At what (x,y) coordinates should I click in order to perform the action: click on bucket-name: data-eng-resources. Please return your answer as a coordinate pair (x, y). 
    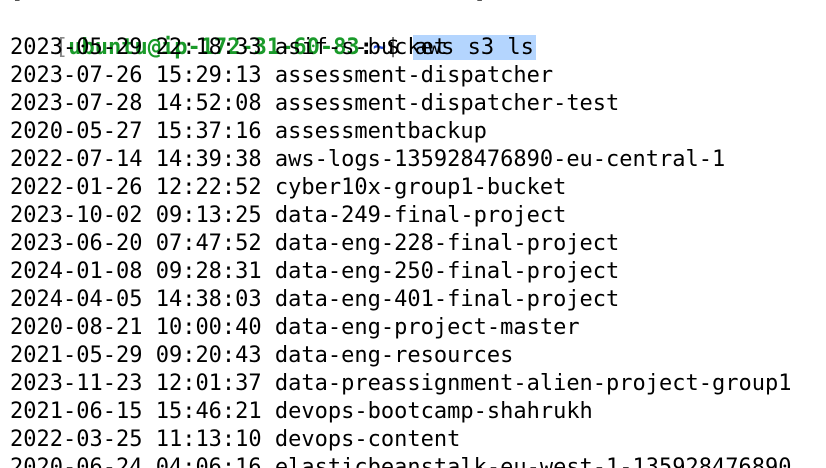
    Looking at the image, I should click on (394, 355).